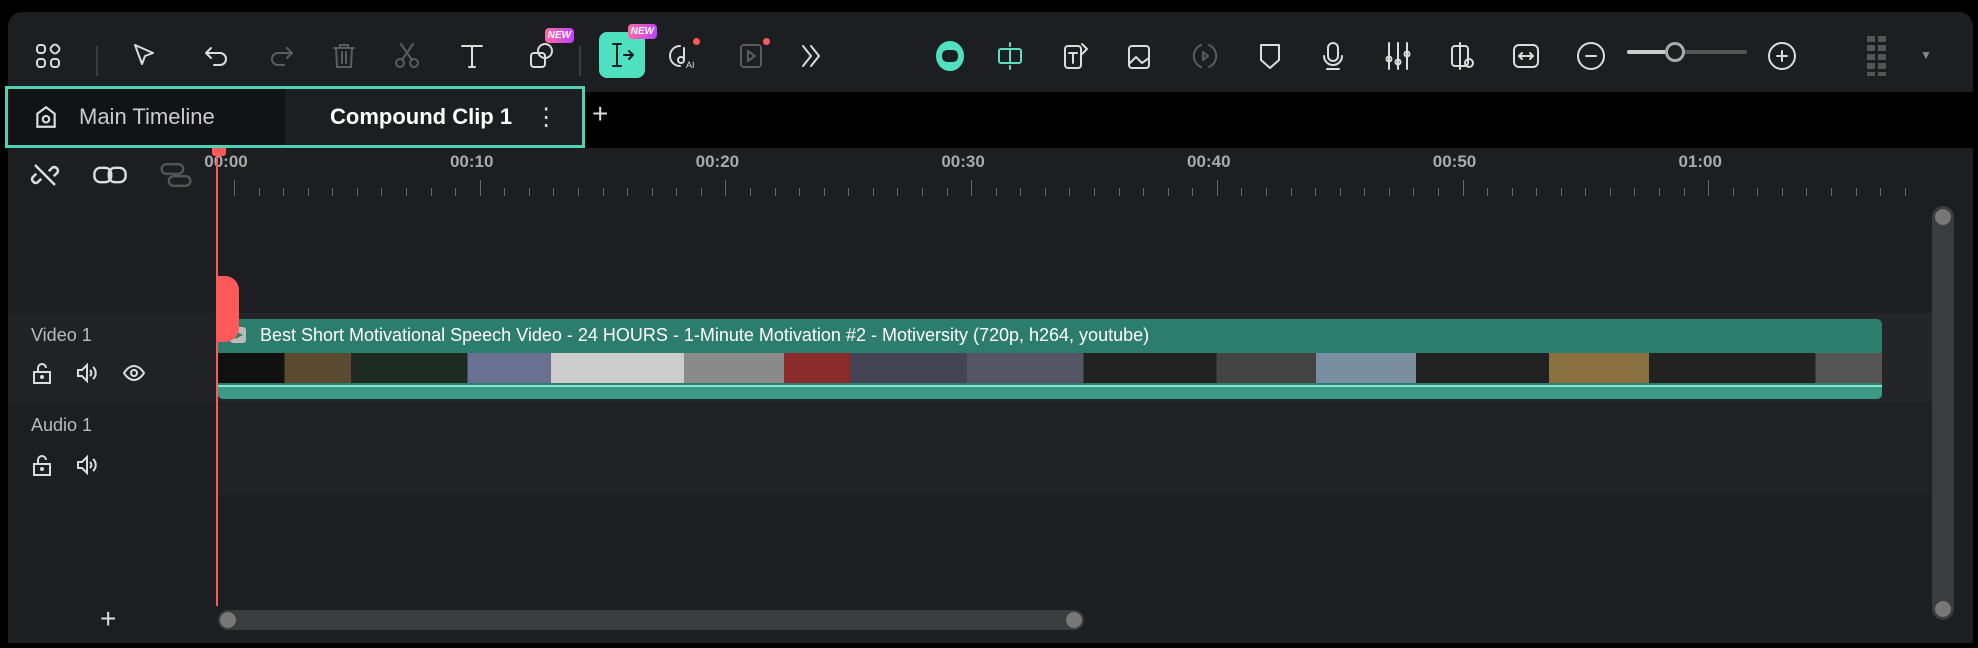 The width and height of the screenshot is (1978, 648). What do you see at coordinates (1398, 56) in the screenshot?
I see `audio-mixer-icon` at bounding box center [1398, 56].